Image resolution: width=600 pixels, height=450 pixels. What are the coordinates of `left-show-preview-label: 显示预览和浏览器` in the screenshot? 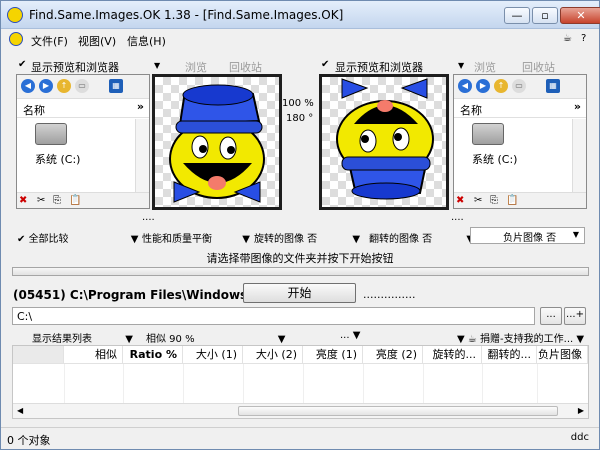 It's located at (75, 67).